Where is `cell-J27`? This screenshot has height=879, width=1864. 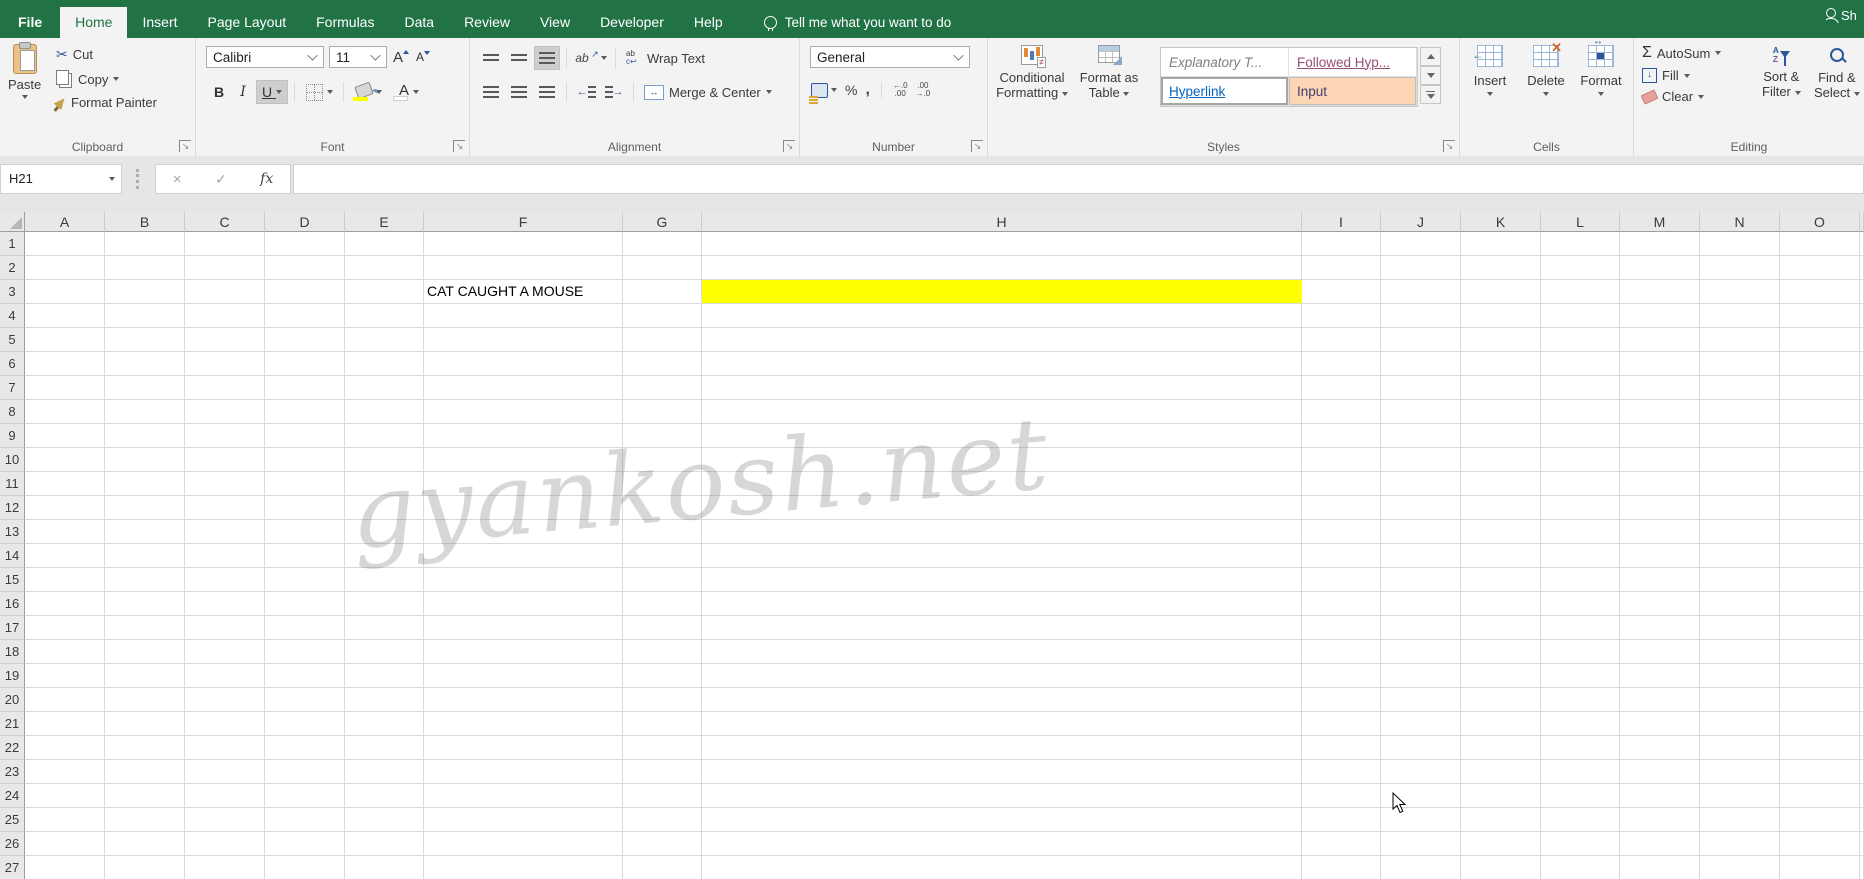 cell-J27 is located at coordinates (1421, 867).